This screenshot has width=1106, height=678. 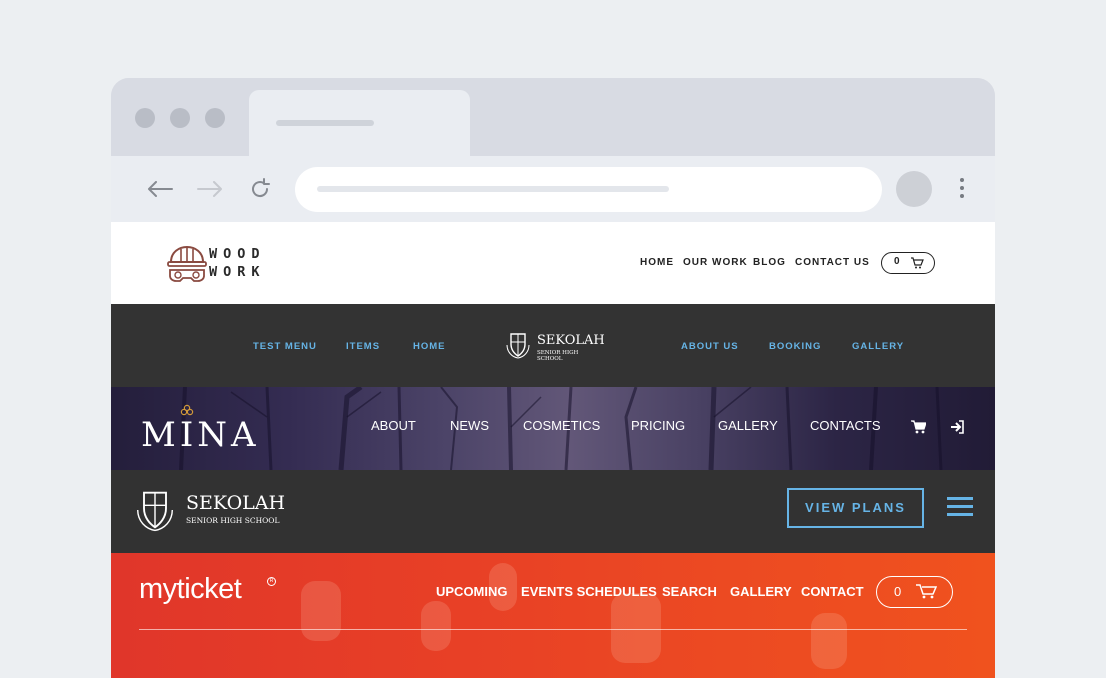 What do you see at coordinates (210, 189) in the screenshot?
I see `forward-arrow-icon` at bounding box center [210, 189].